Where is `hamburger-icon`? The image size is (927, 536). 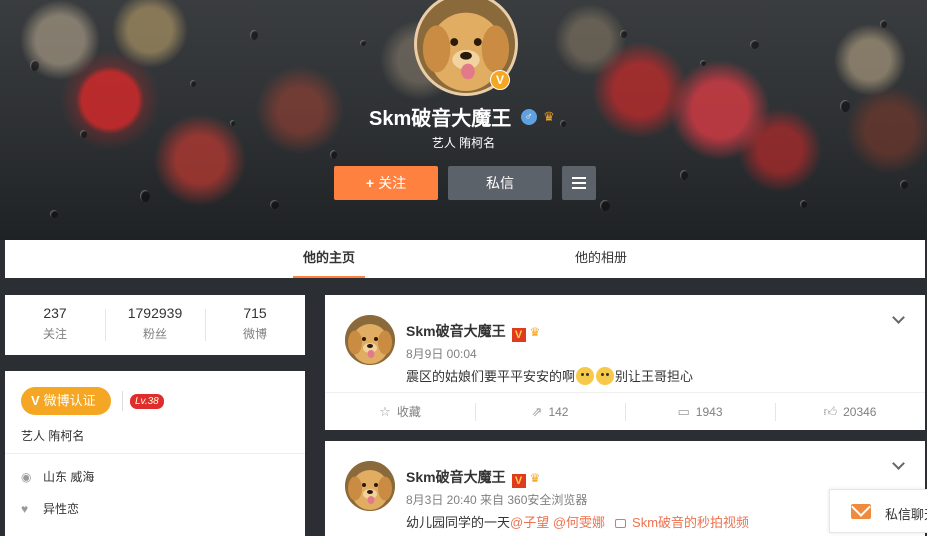
hamburger-icon is located at coordinates (579, 183).